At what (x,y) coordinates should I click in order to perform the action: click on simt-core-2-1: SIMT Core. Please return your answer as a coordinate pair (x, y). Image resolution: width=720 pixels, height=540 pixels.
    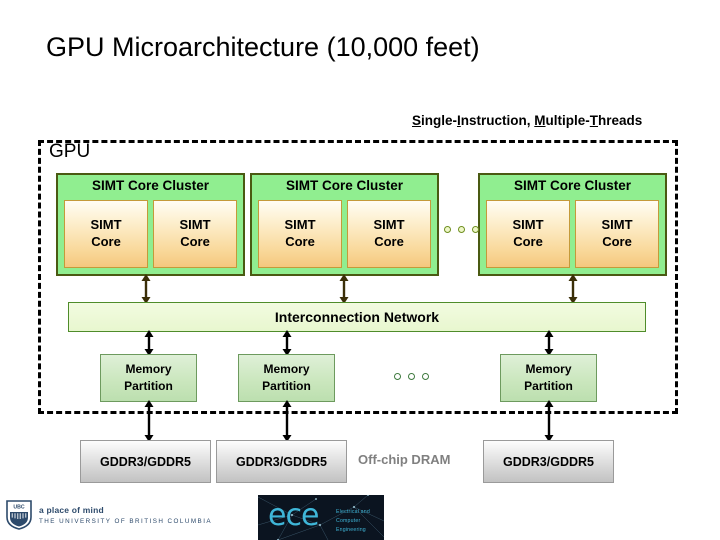
    Looking at the image, I should click on (617, 234).